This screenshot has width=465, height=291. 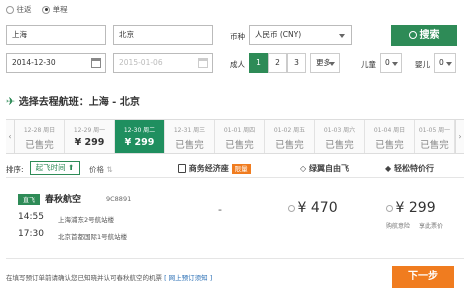 What do you see at coordinates (459, 136) in the screenshot?
I see `date-next-arrow: ›` at bounding box center [459, 136].